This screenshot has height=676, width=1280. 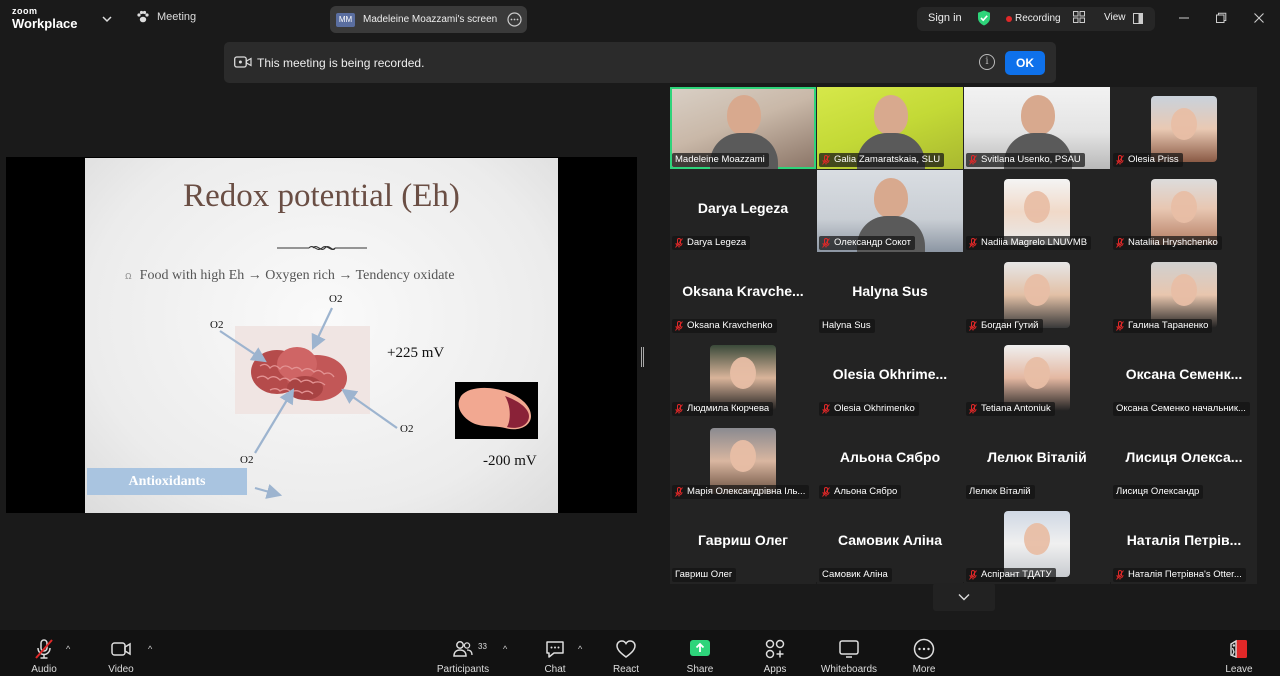 What do you see at coordinates (743, 294) in the screenshot?
I see `participant-tile: Oksana Kravche... Oksana Kravchenko` at bounding box center [743, 294].